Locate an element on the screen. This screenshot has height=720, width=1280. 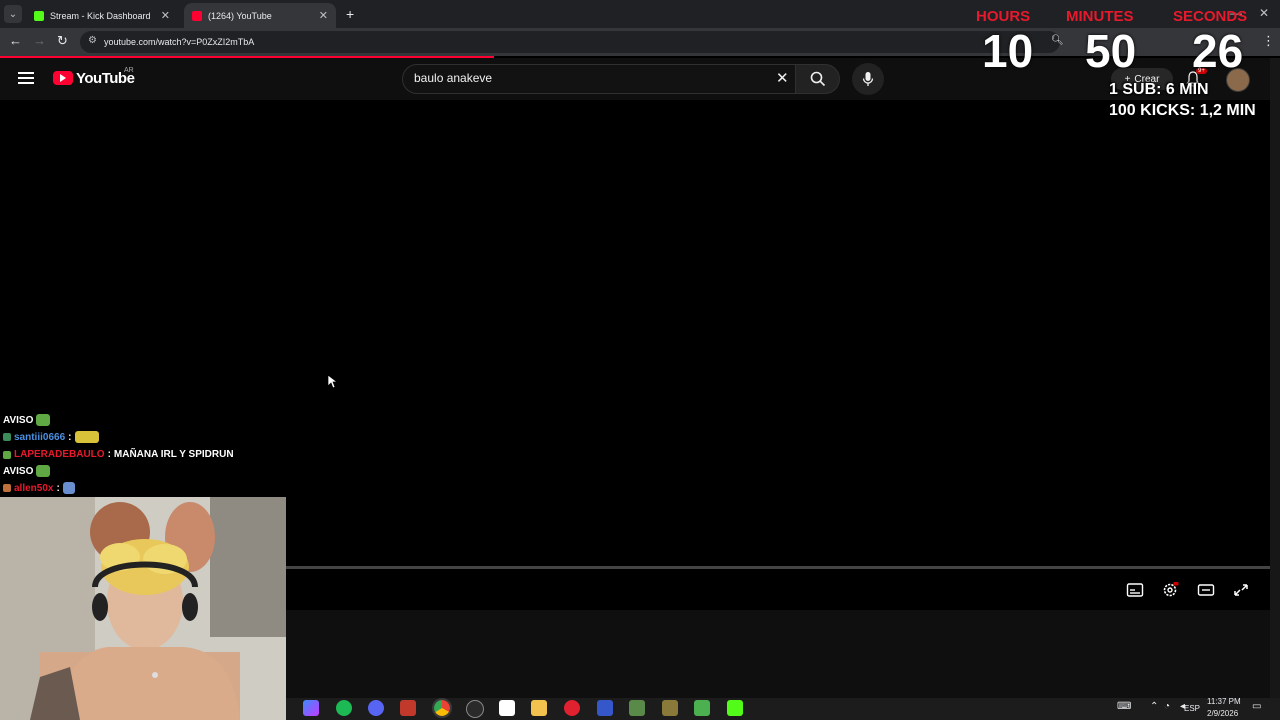
youtube-favicon-icon is located at coordinates (197, 15).